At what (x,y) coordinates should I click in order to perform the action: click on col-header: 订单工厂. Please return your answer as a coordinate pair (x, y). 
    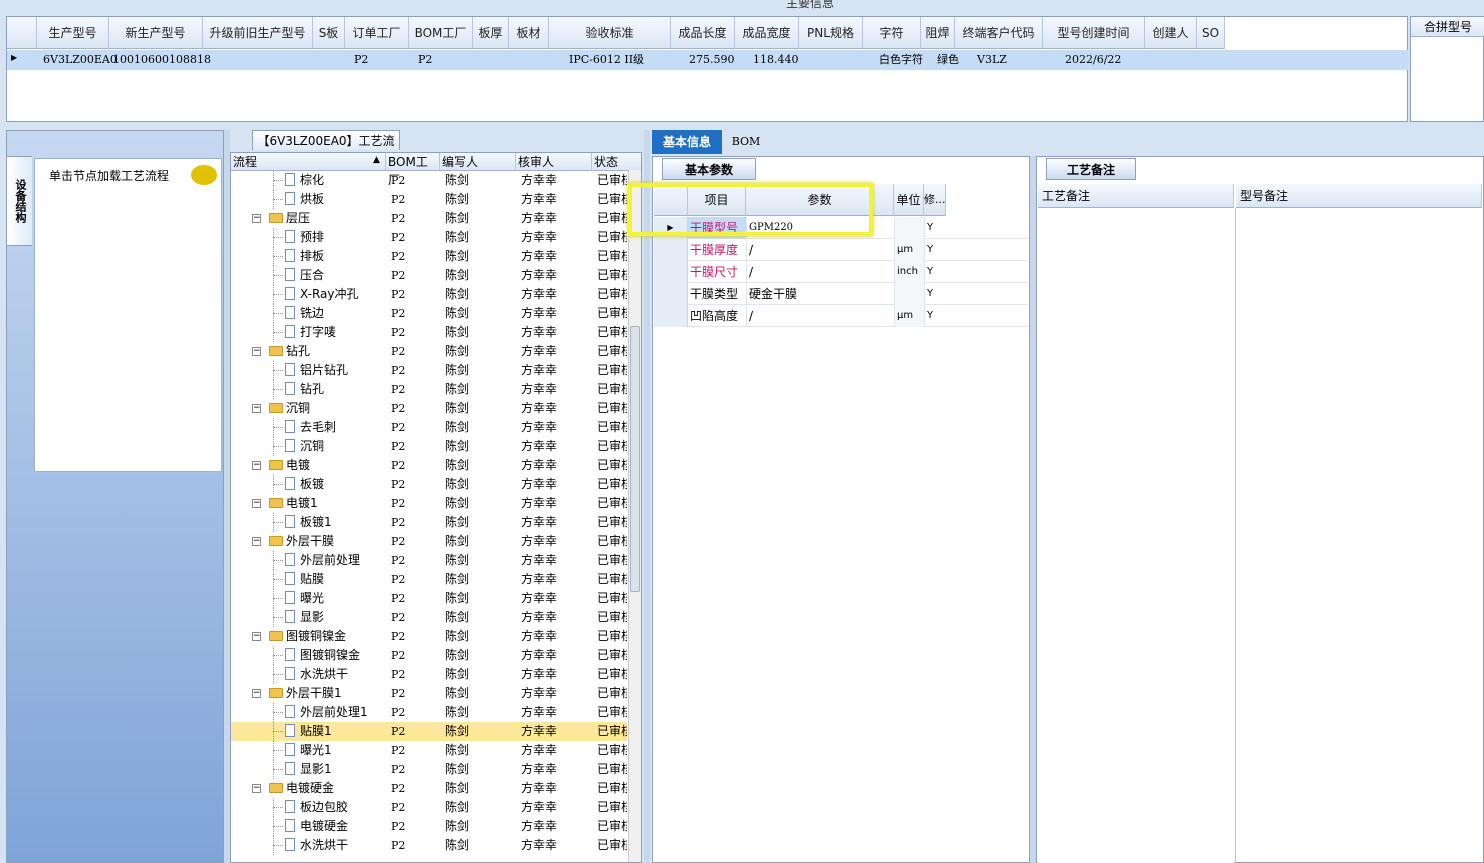
    Looking at the image, I should click on (377, 33).